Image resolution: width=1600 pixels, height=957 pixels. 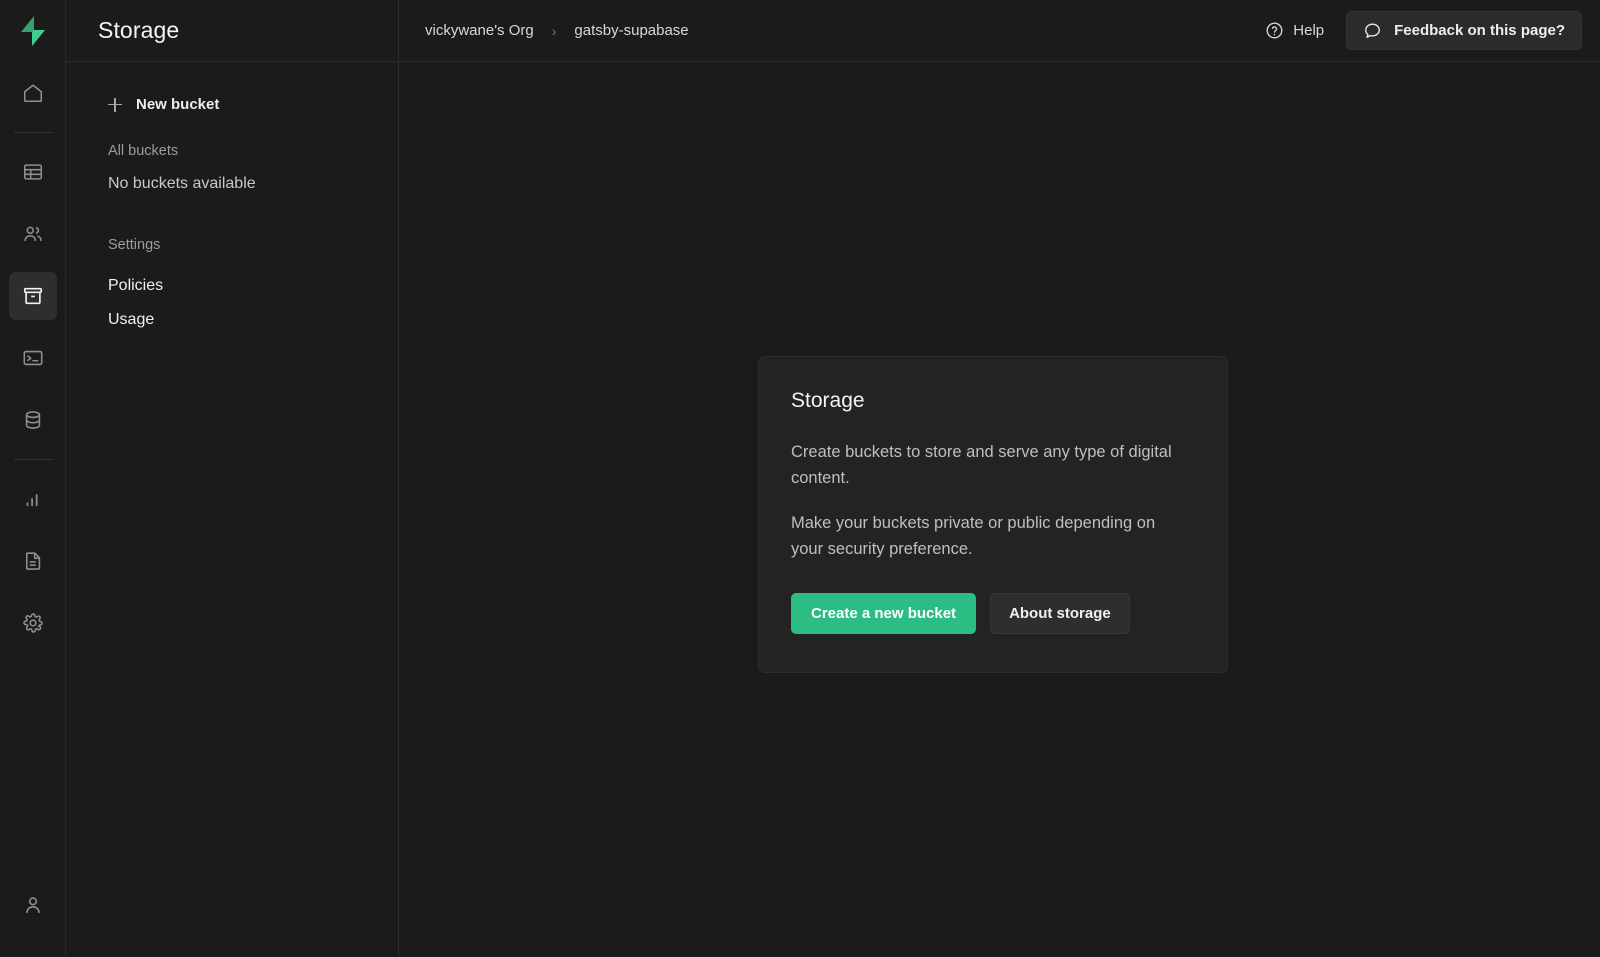 I want to click on sql-editor-terminal-icon, so click(x=32, y=358).